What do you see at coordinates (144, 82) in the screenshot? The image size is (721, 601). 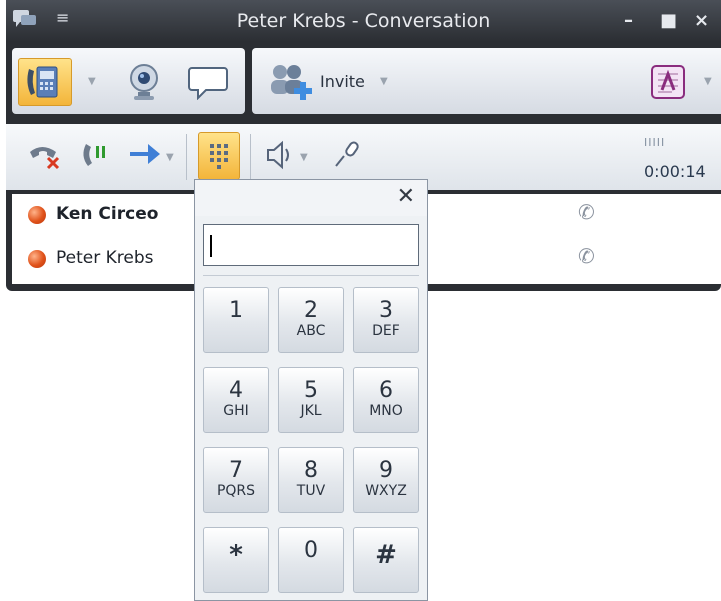 I see `webcam-icon` at bounding box center [144, 82].